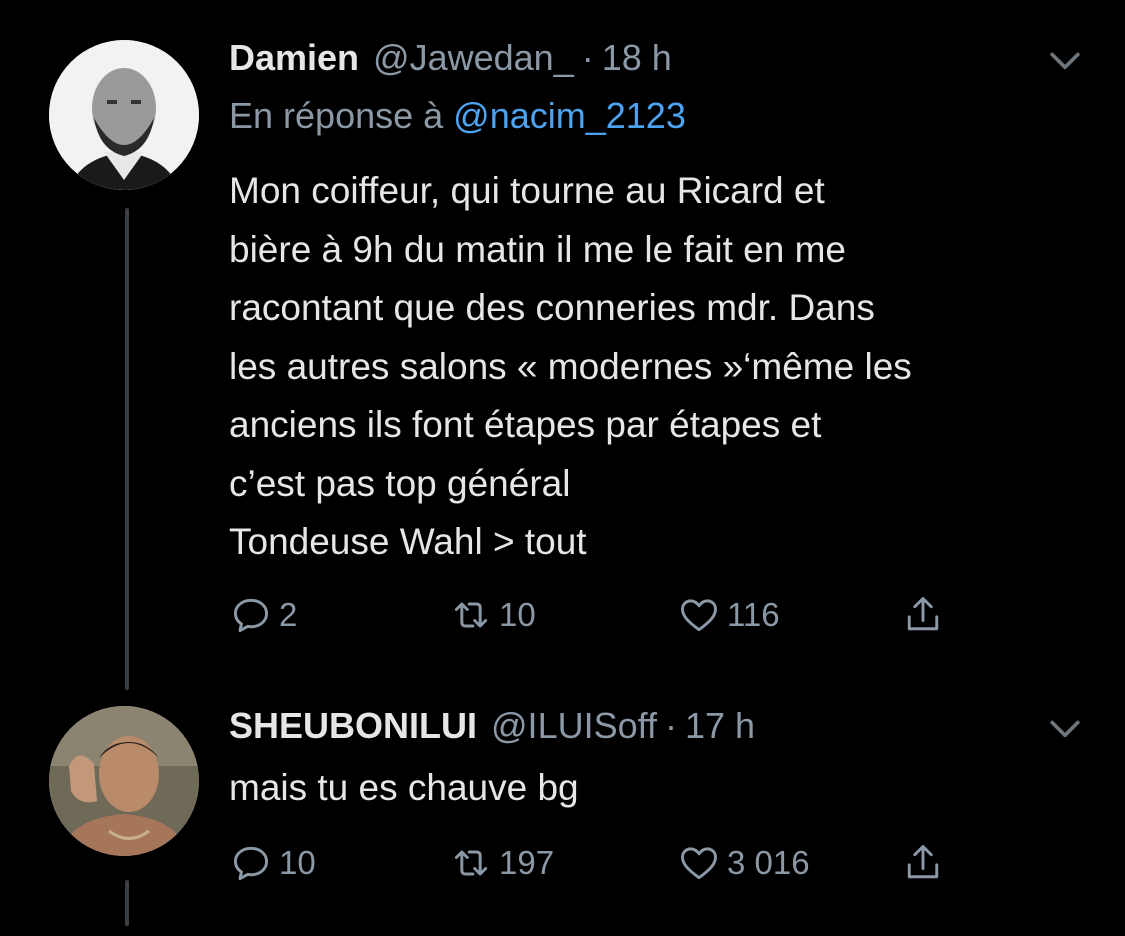 The image size is (1125, 936). I want to click on like-count: 116, so click(753, 614).